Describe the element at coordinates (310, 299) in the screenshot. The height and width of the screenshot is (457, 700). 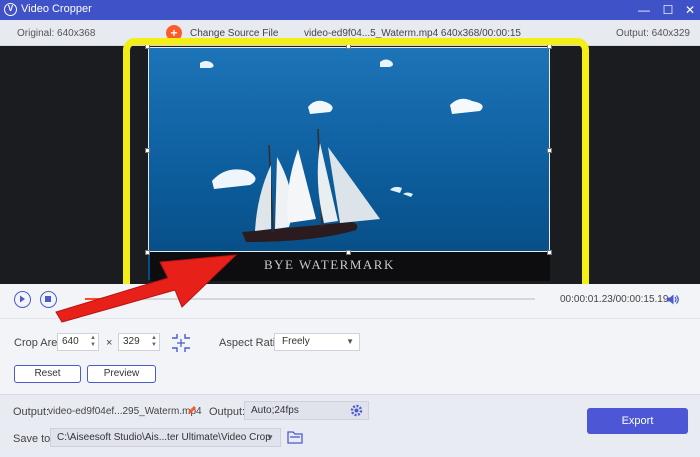
I see `progress-bar` at that location.